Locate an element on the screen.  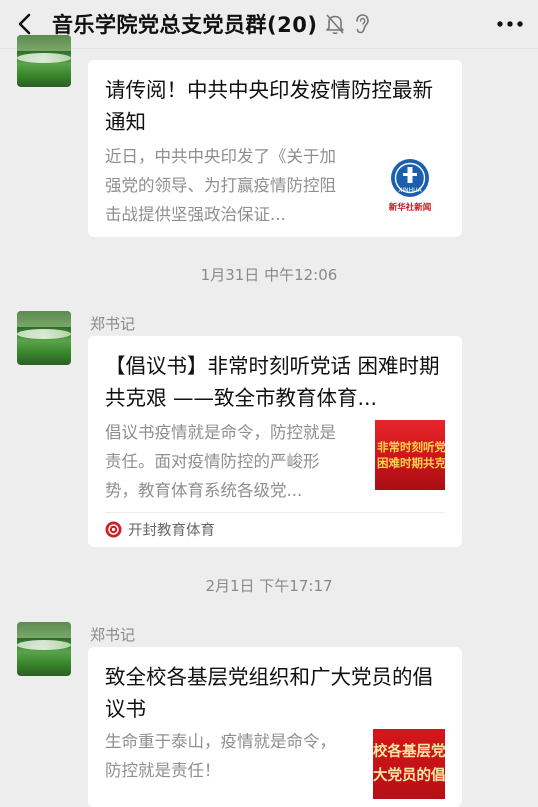
card-title: 请传阅！中共中央印发疫情防控最新通知 is located at coordinates (269, 106).